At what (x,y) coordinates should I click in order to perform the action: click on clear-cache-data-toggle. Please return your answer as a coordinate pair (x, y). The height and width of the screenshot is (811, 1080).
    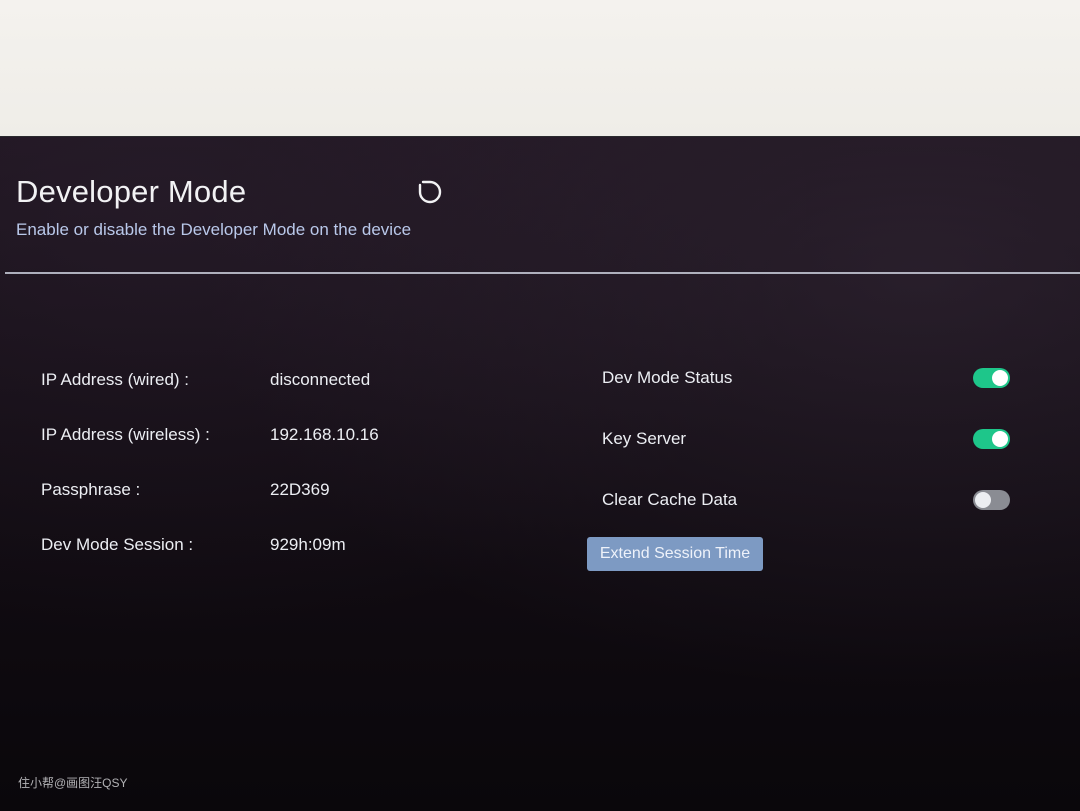
    Looking at the image, I should click on (991, 500).